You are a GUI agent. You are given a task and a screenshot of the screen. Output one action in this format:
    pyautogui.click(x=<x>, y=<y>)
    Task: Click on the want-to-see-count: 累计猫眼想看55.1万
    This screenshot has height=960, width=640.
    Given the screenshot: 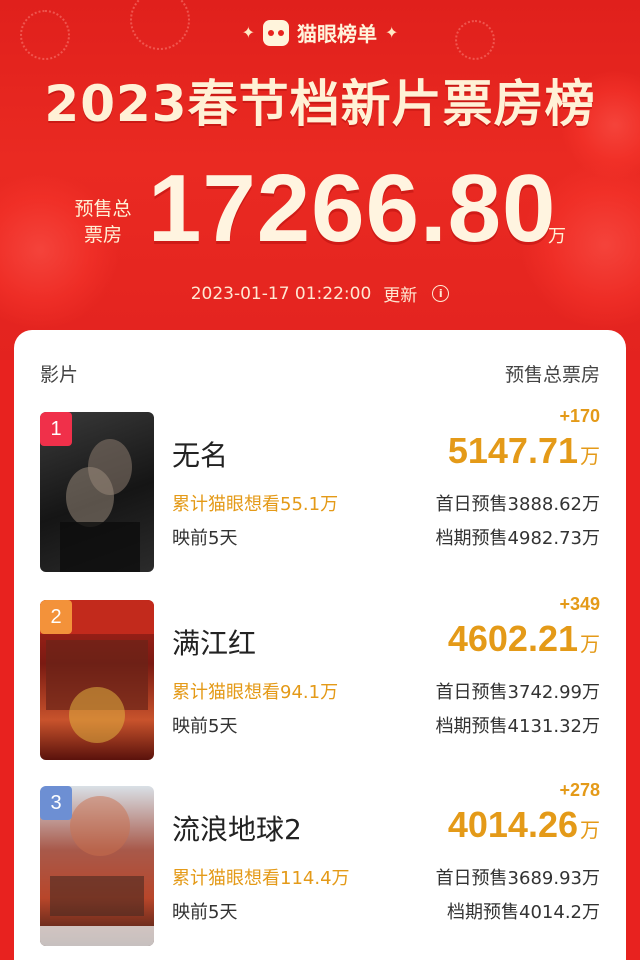 What is the action you would take?
    pyautogui.click(x=255, y=504)
    